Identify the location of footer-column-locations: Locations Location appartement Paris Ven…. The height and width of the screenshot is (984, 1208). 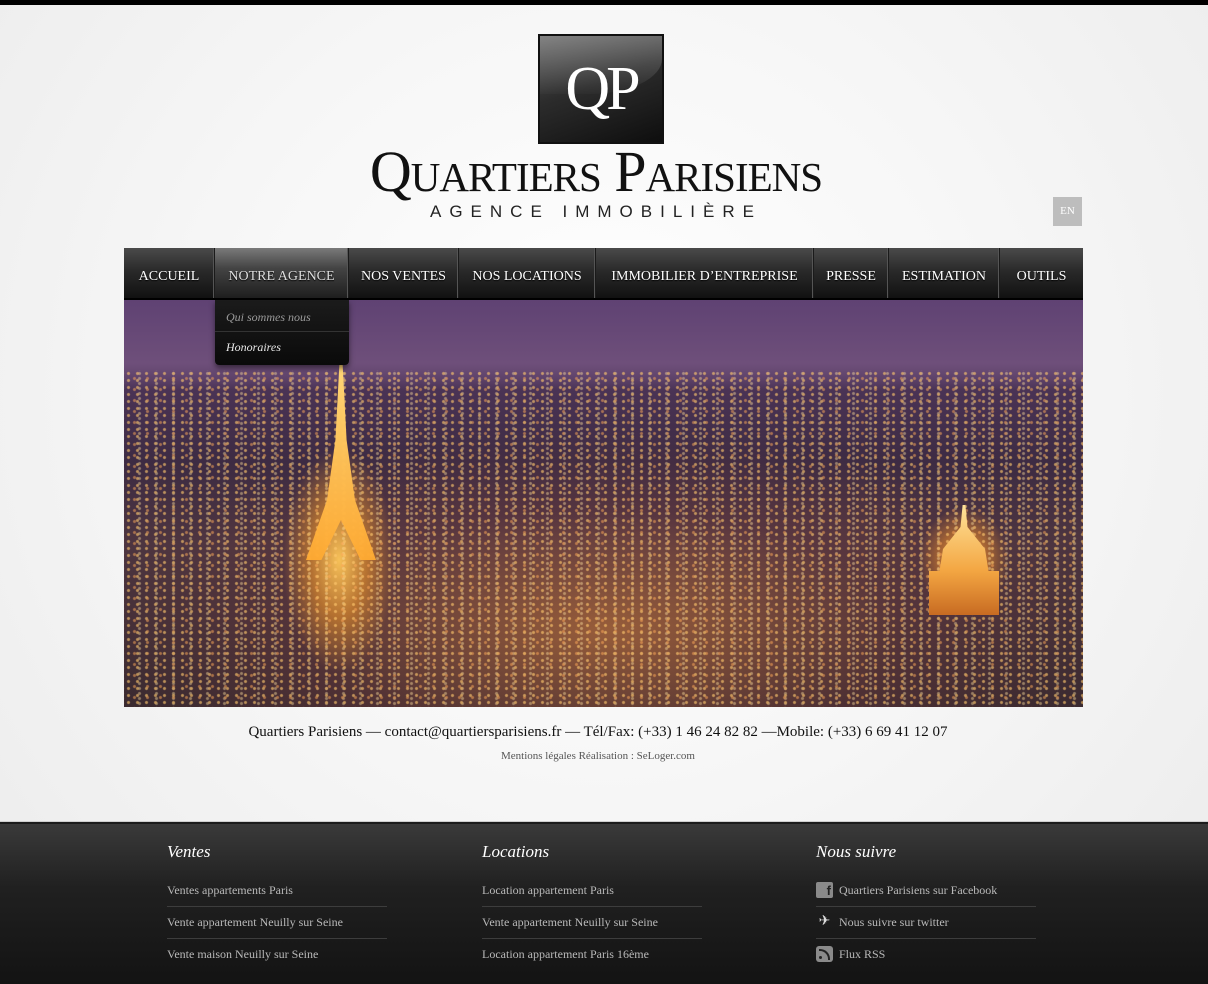
(592, 906).